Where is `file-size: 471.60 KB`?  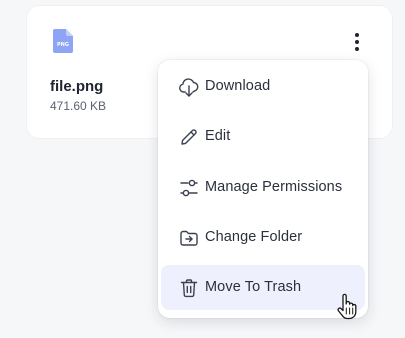
file-size: 471.60 KB is located at coordinates (78, 106).